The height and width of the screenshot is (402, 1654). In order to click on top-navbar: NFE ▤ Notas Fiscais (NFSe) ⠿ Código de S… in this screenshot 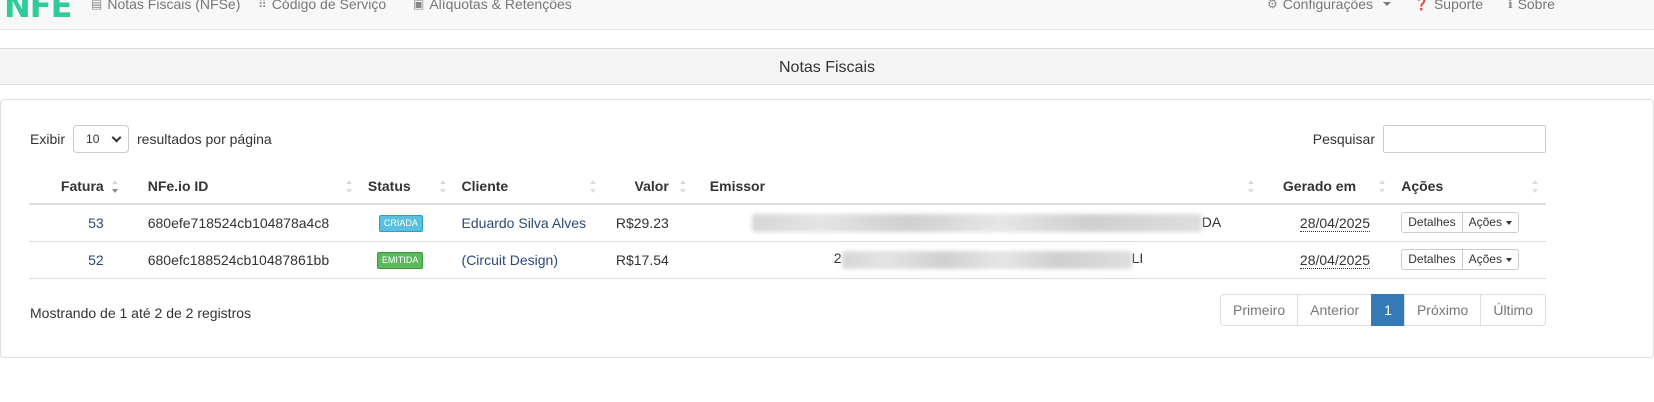, I will do `click(827, 15)`.